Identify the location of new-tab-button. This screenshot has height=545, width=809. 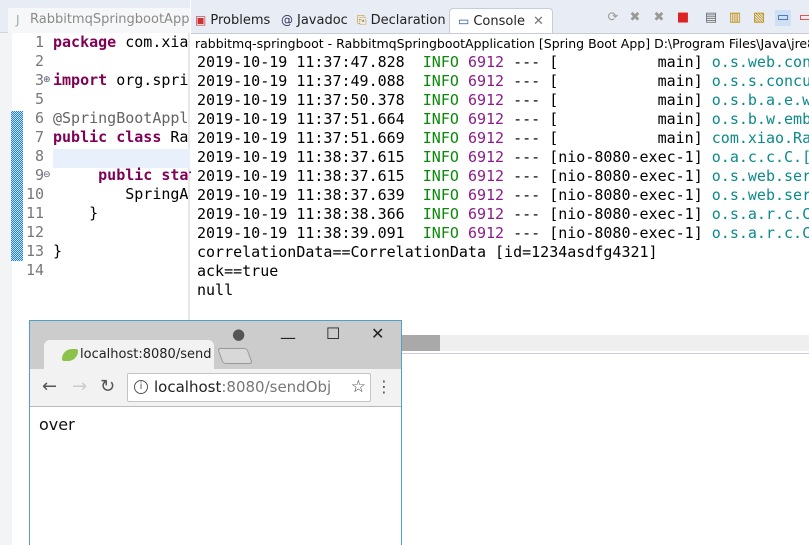
(235, 356).